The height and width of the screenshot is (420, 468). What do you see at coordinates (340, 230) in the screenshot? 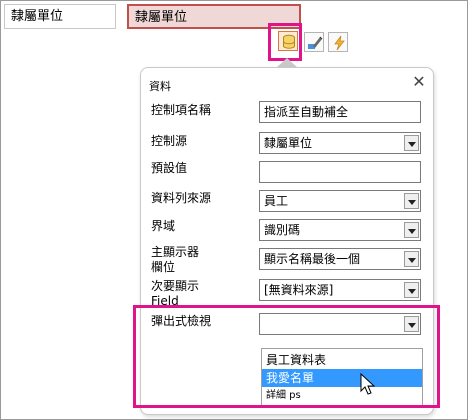
I see `bound-field-select: 識別碼` at bounding box center [340, 230].